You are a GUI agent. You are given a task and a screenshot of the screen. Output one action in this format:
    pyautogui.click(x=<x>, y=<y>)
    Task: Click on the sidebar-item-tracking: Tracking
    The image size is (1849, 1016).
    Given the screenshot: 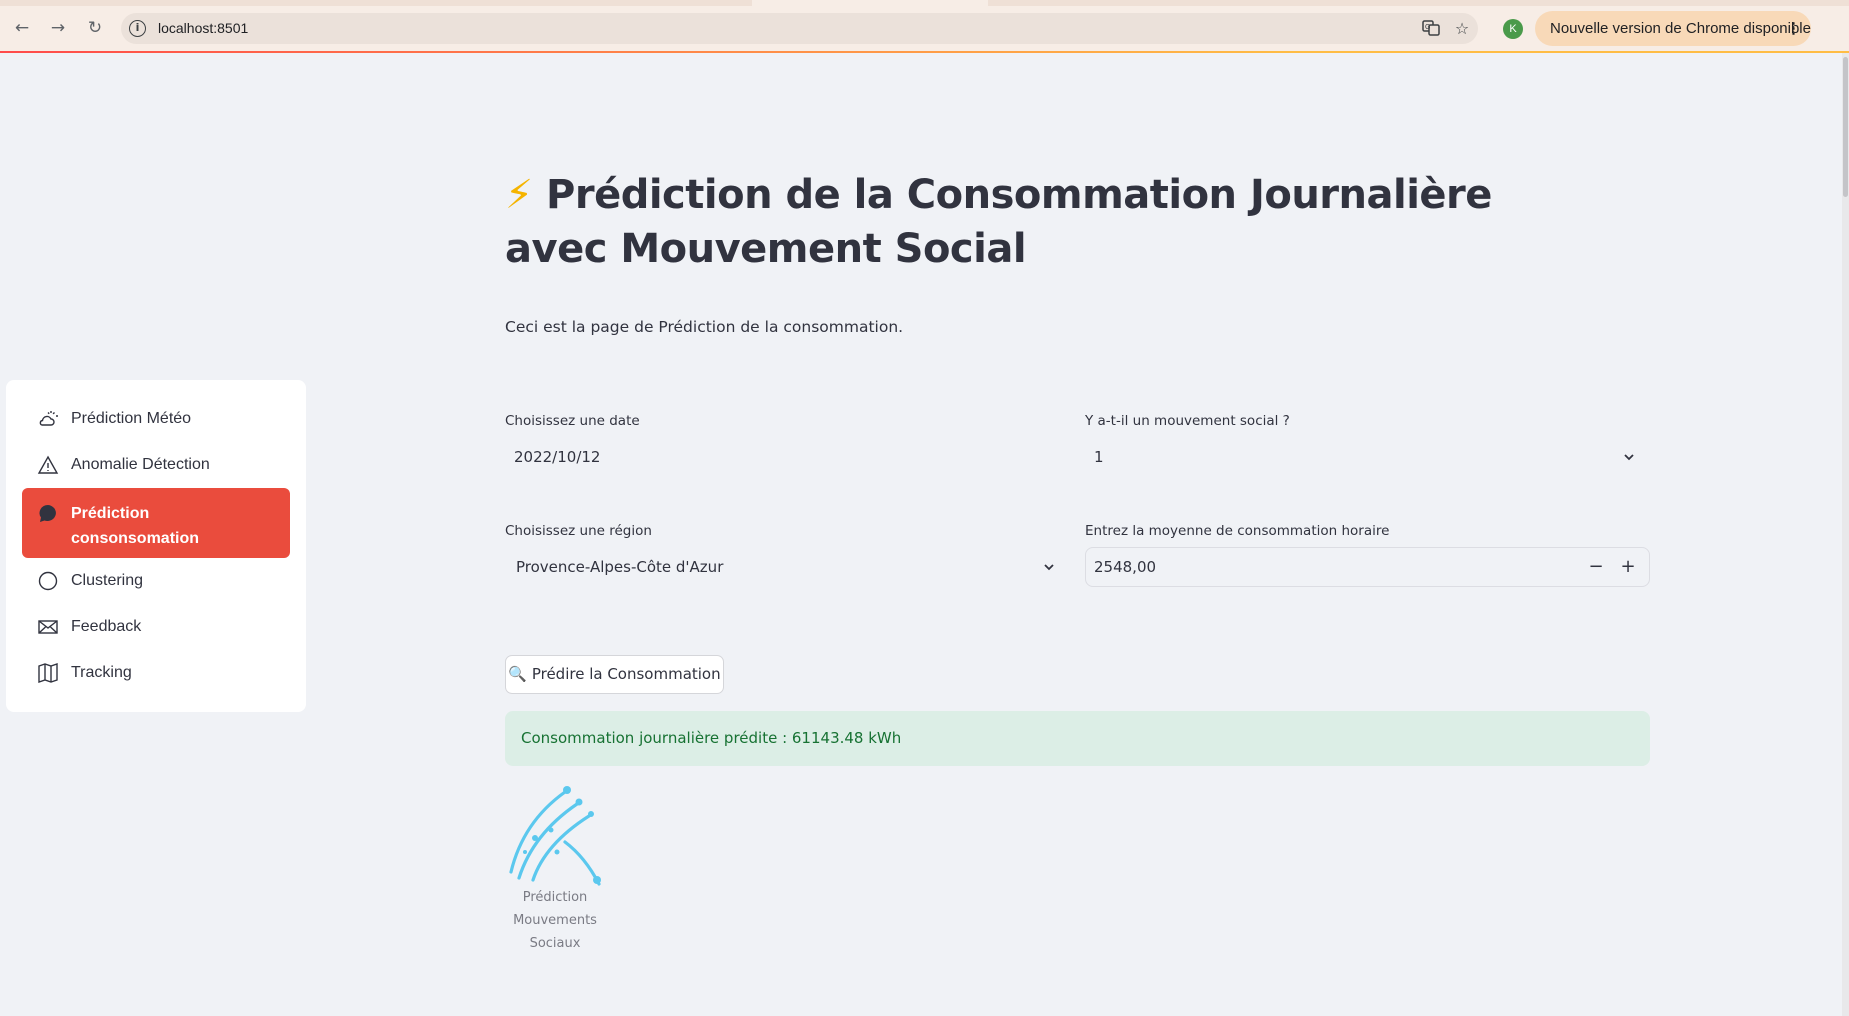 What is the action you would take?
    pyautogui.click(x=156, y=673)
    